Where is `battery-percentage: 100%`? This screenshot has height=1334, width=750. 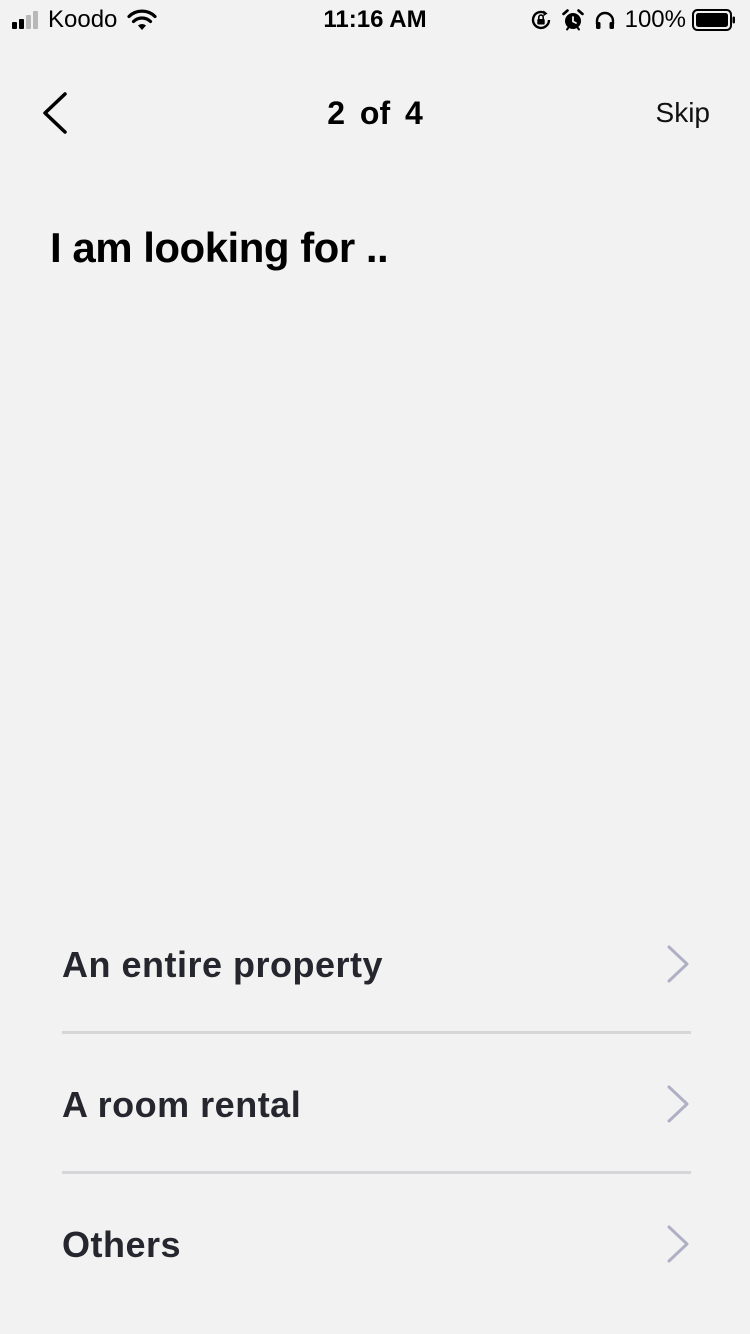 battery-percentage: 100% is located at coordinates (655, 19).